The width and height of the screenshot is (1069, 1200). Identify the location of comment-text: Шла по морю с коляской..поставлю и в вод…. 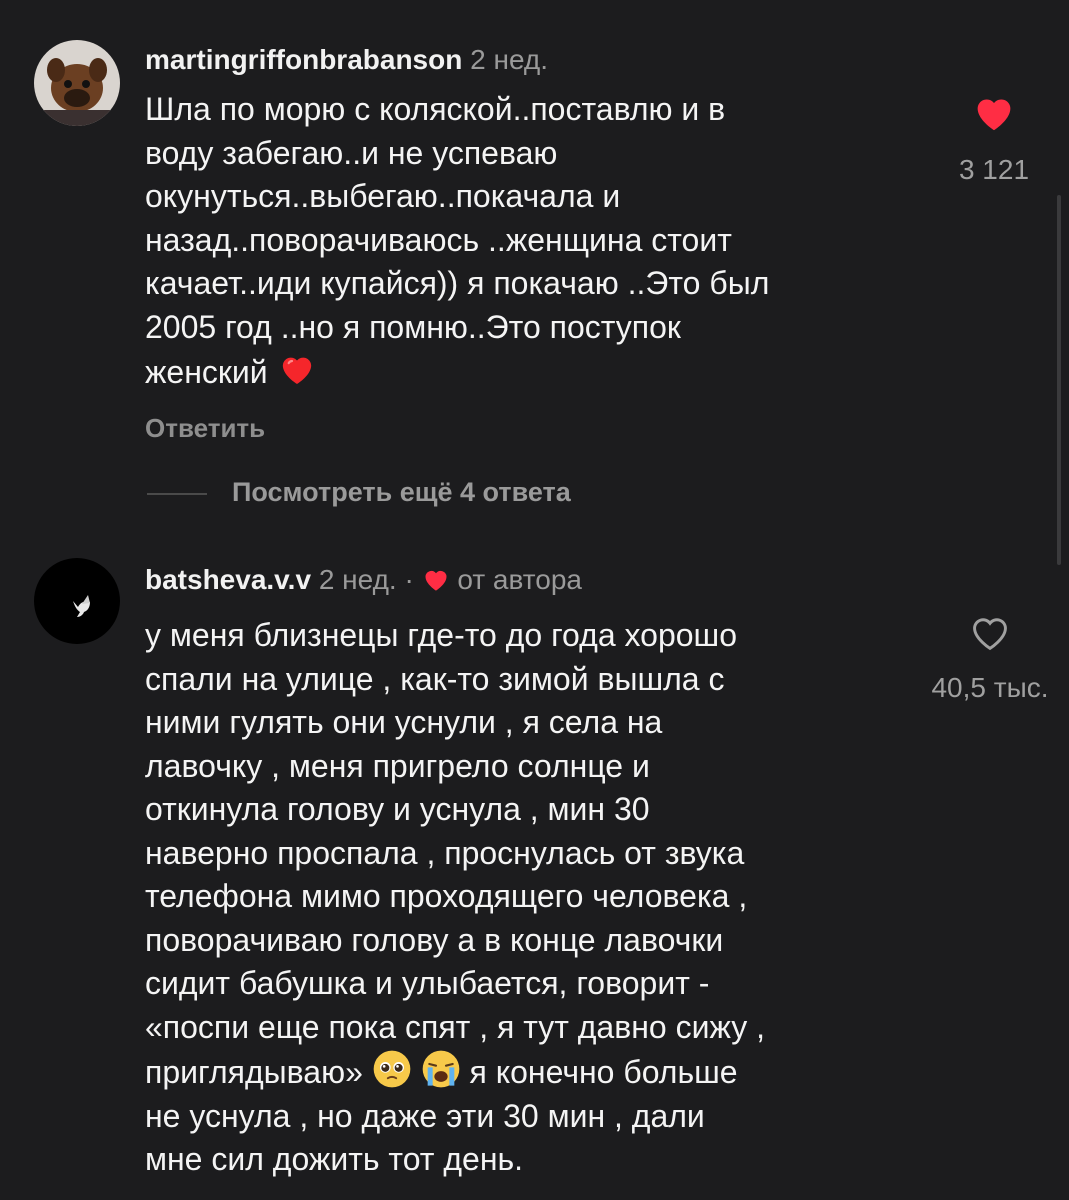
(457, 240).